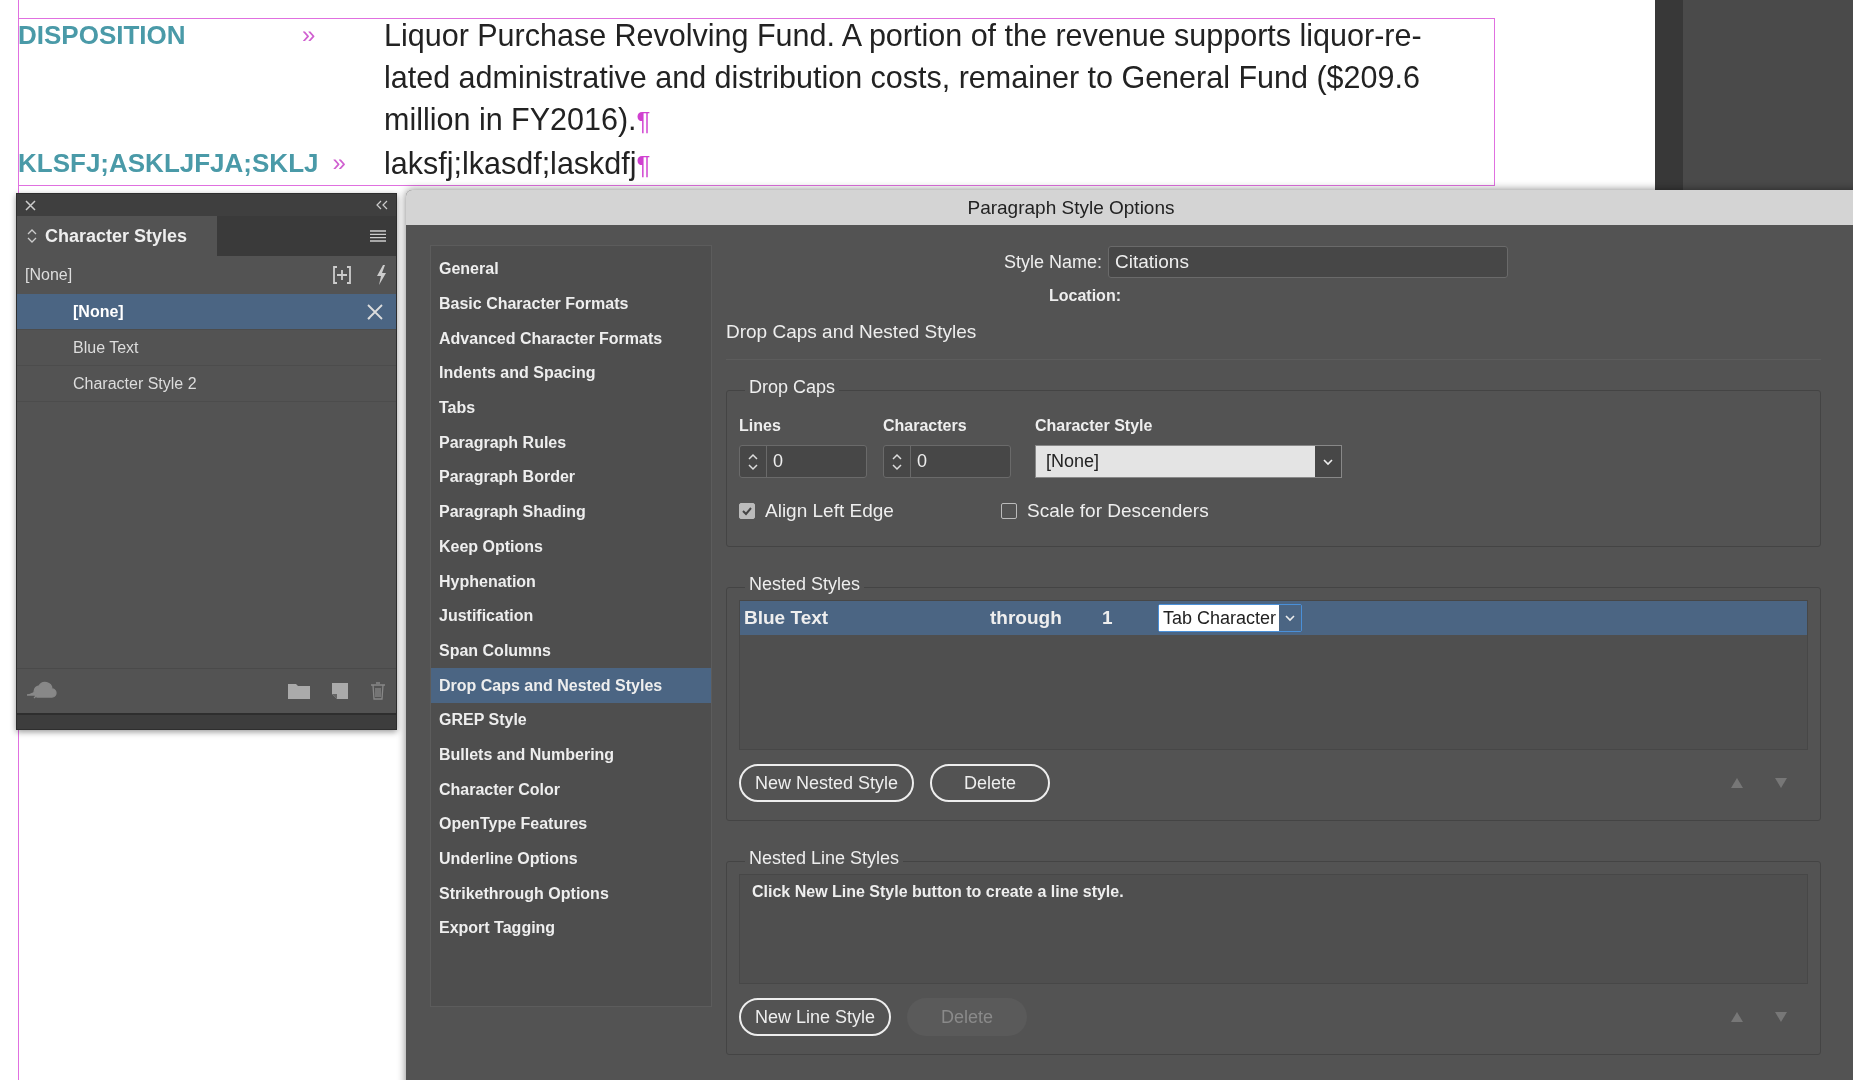  I want to click on category-item: GREP Style, so click(571, 720).